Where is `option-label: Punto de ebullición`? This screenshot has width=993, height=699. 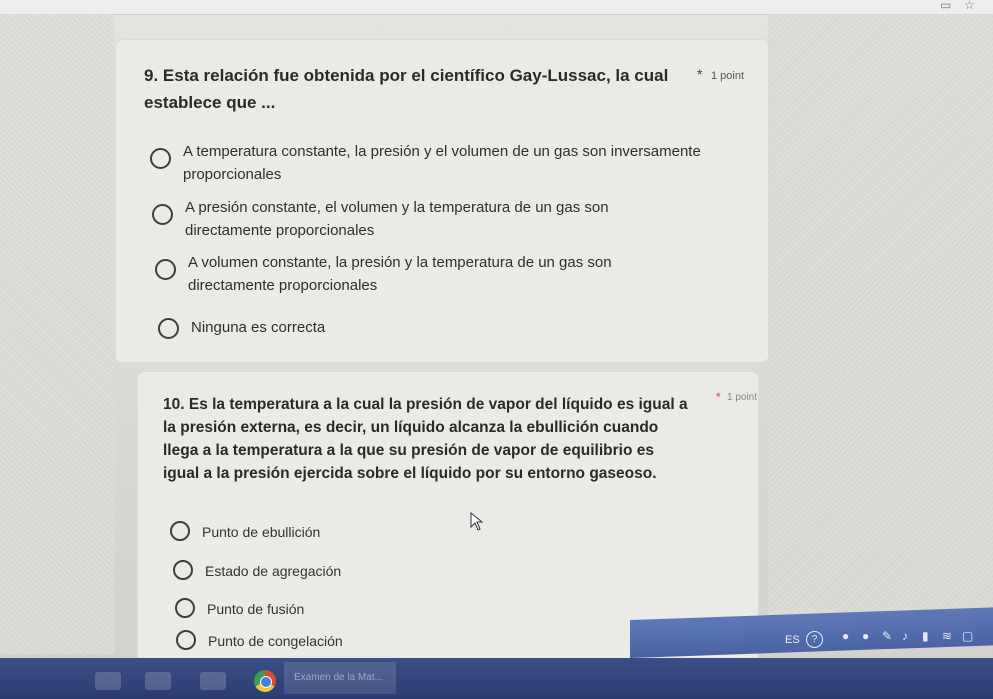
option-label: Punto de ebullición is located at coordinates (261, 532).